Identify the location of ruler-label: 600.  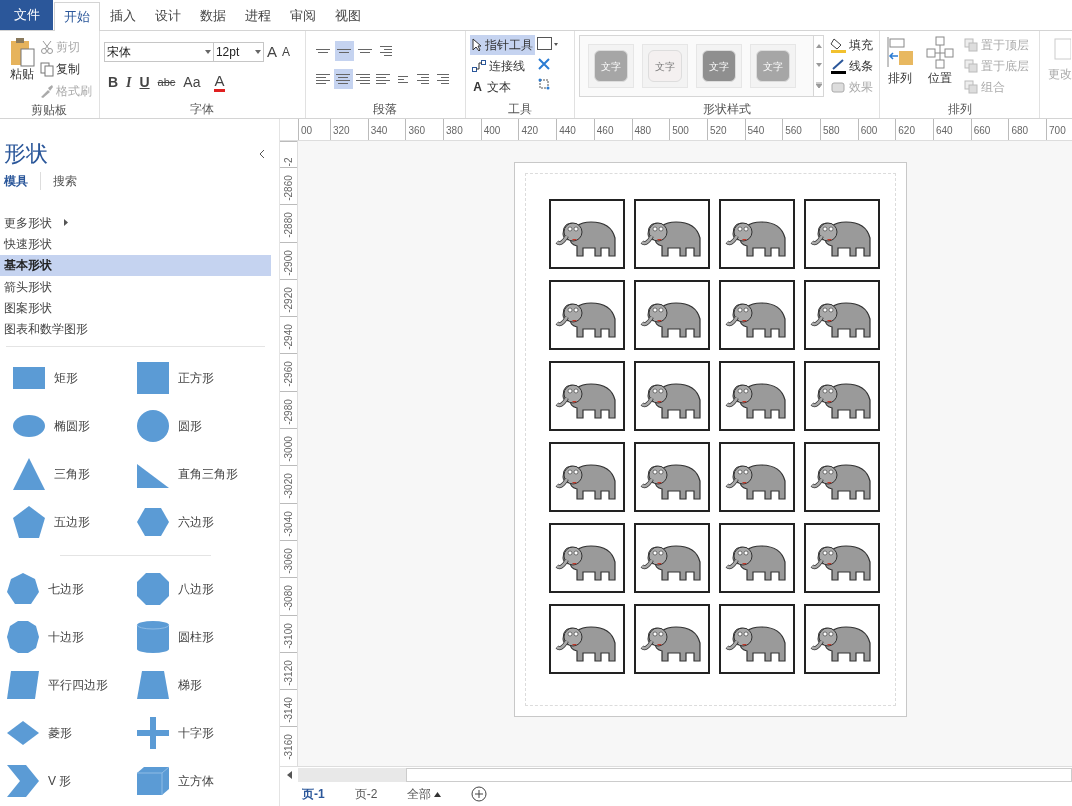
(876, 129).